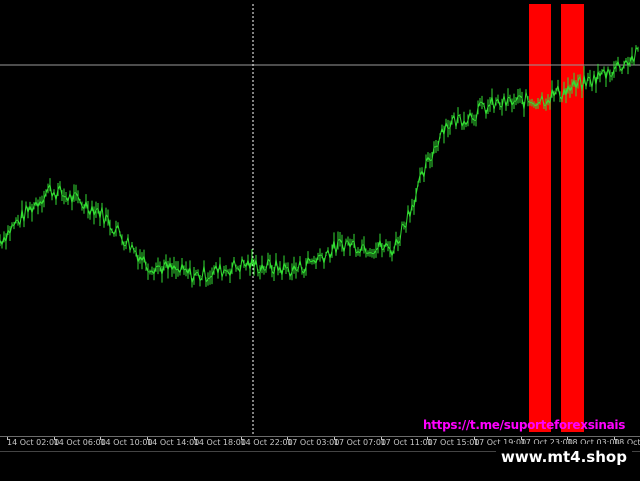 This screenshot has height=481, width=640. Describe the element at coordinates (126, 442) in the screenshot. I see `time-axis-label: 14 Oct 10:00` at that location.